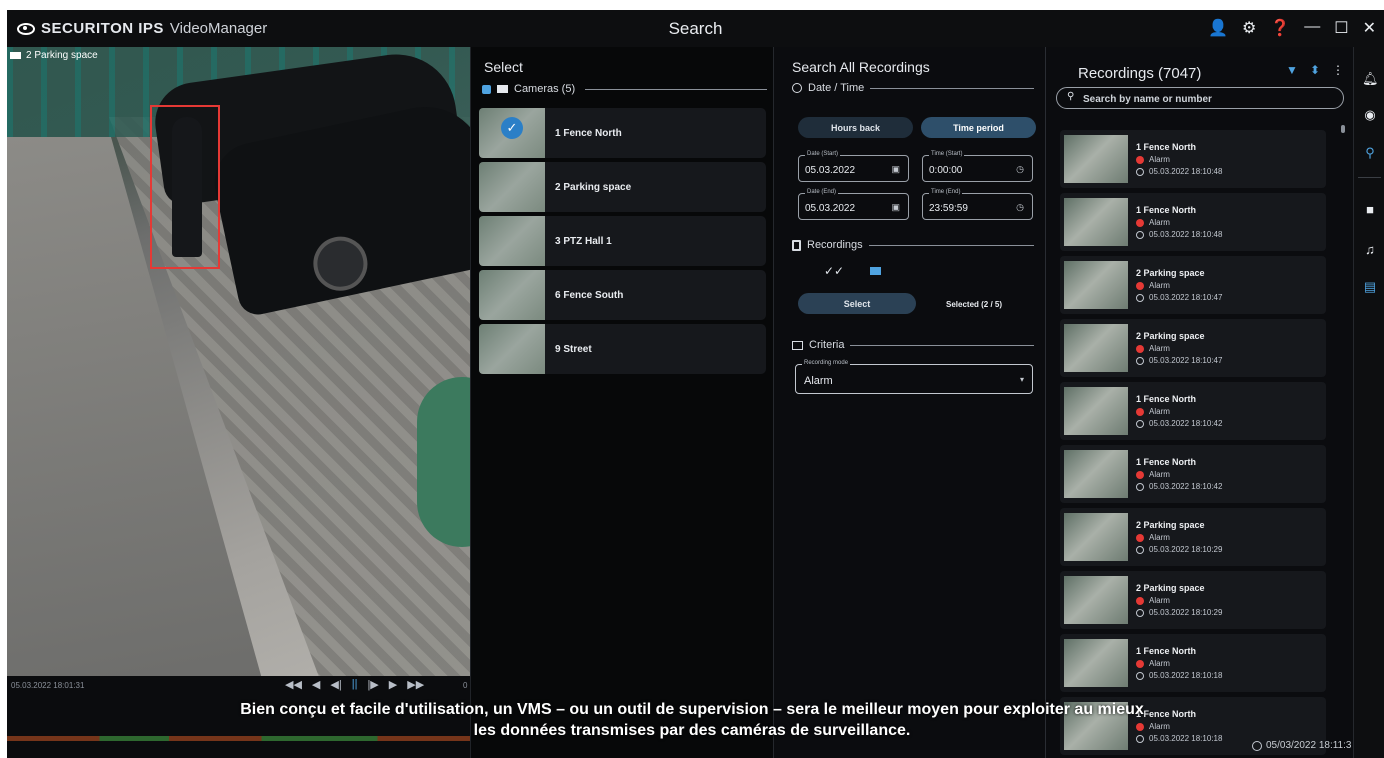  I want to click on time-start-label: Time (Start), so click(947, 154).